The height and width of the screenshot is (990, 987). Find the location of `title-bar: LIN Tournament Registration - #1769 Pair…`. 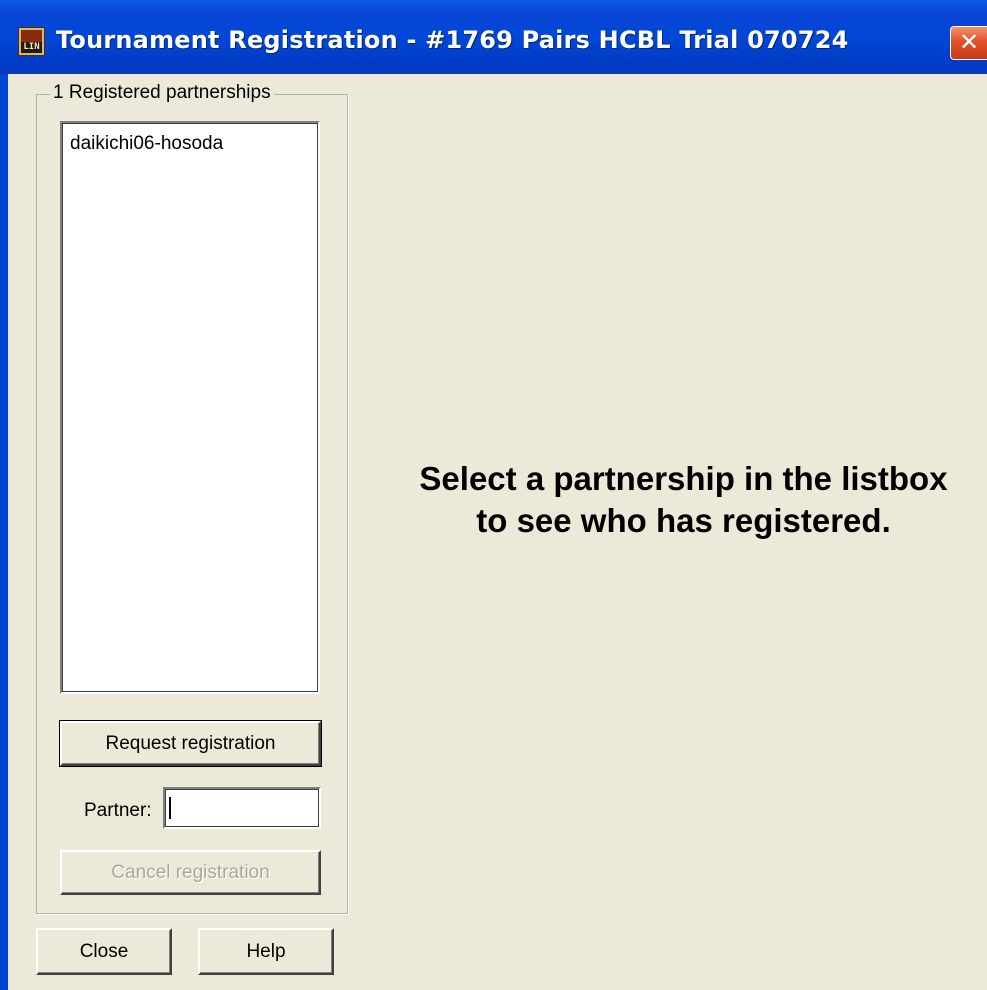

title-bar: LIN Tournament Registration - #1769 Pair… is located at coordinates (493, 37).